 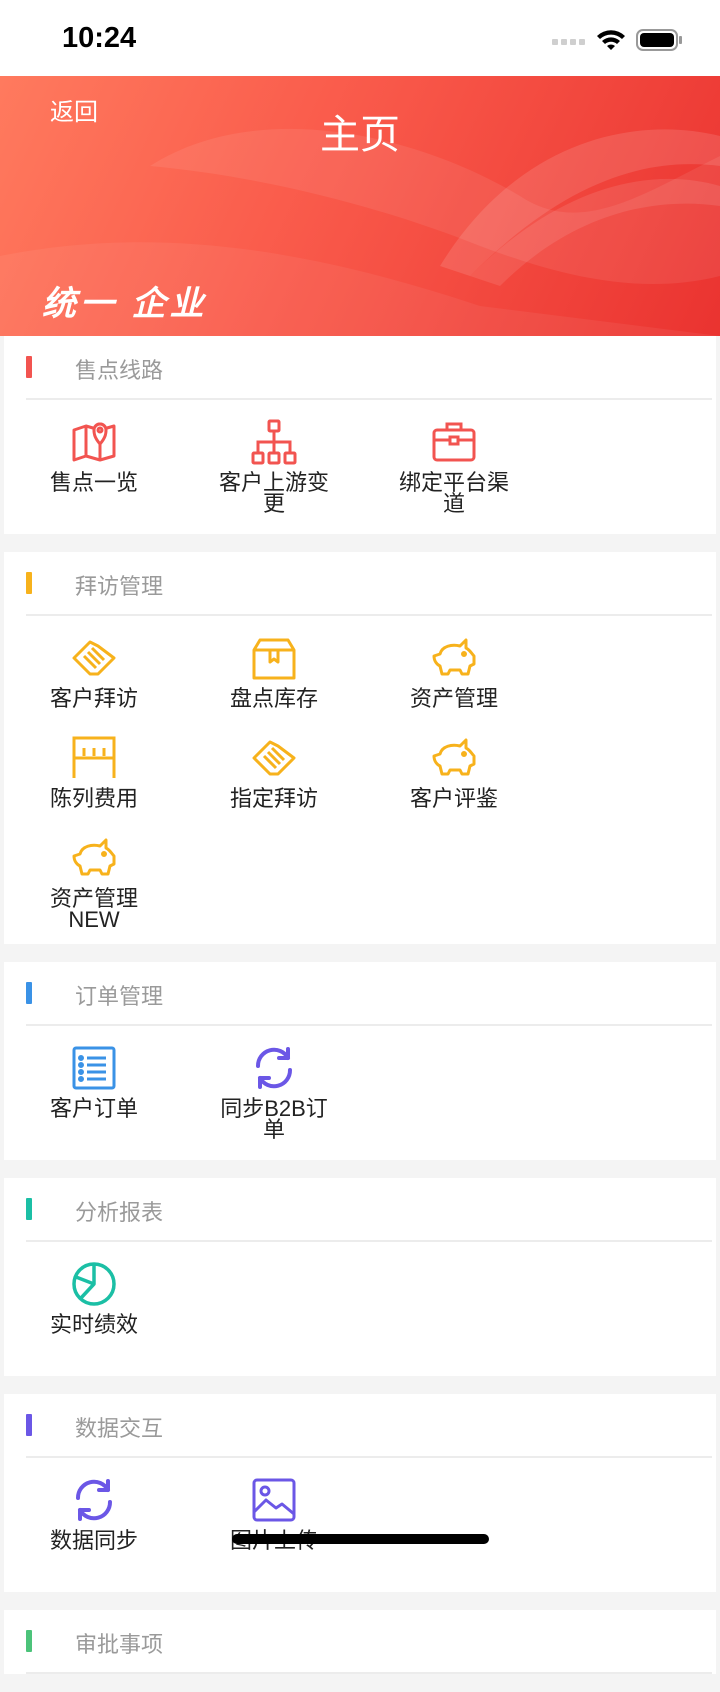 What do you see at coordinates (453, 493) in the screenshot?
I see `menu-item-label: 绑定平台渠道` at bounding box center [453, 493].